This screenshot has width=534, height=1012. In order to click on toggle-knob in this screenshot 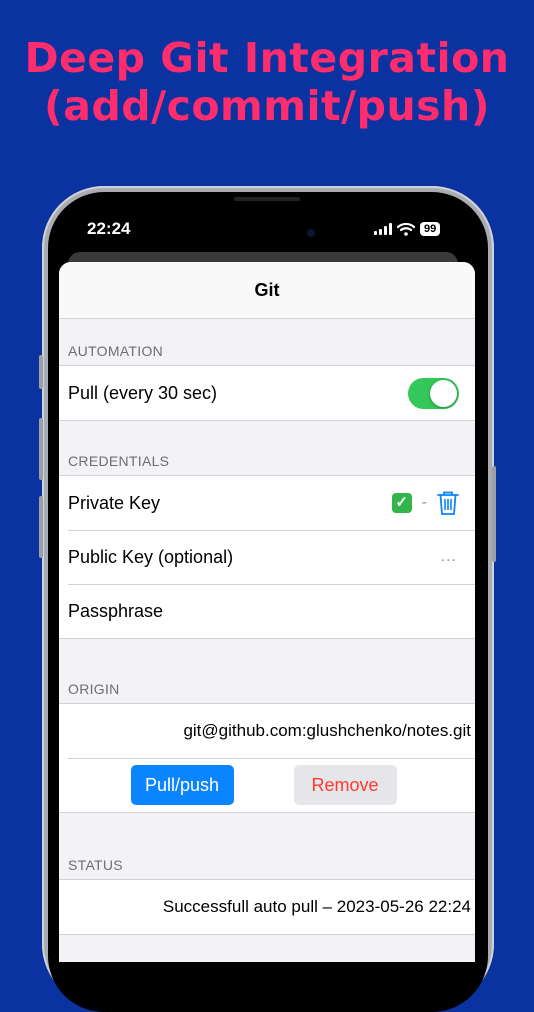, I will do `click(443, 393)`.